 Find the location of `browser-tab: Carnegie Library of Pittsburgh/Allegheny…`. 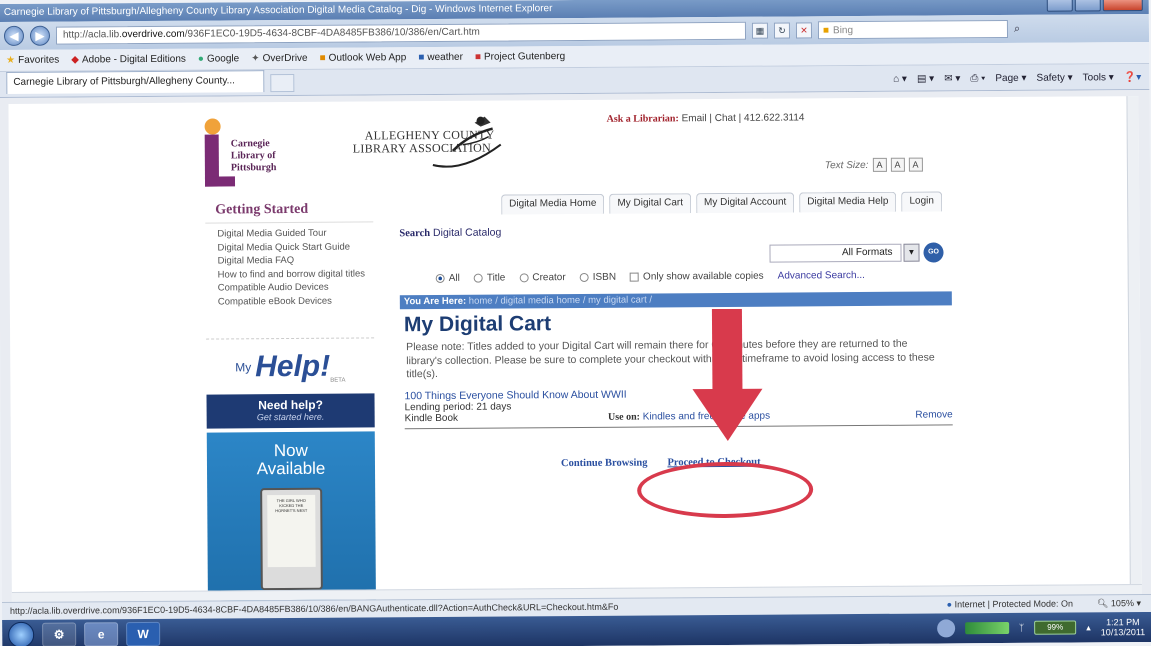

browser-tab: Carnegie Library of Pittsburgh/Allegheny… is located at coordinates (135, 82).